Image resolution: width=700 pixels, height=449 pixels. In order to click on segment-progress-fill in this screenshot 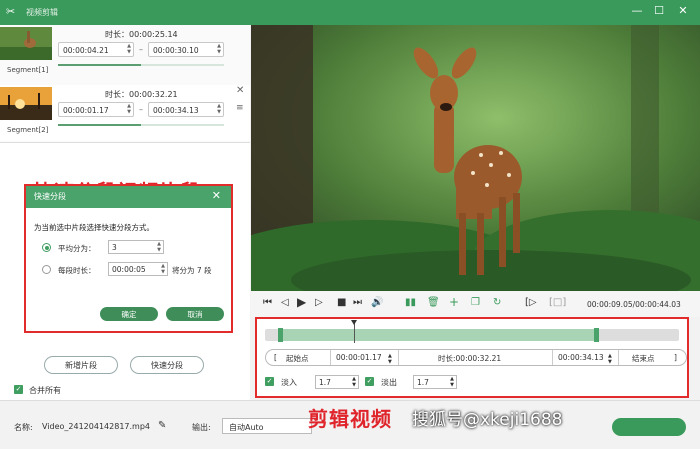, I will do `click(99, 125)`.